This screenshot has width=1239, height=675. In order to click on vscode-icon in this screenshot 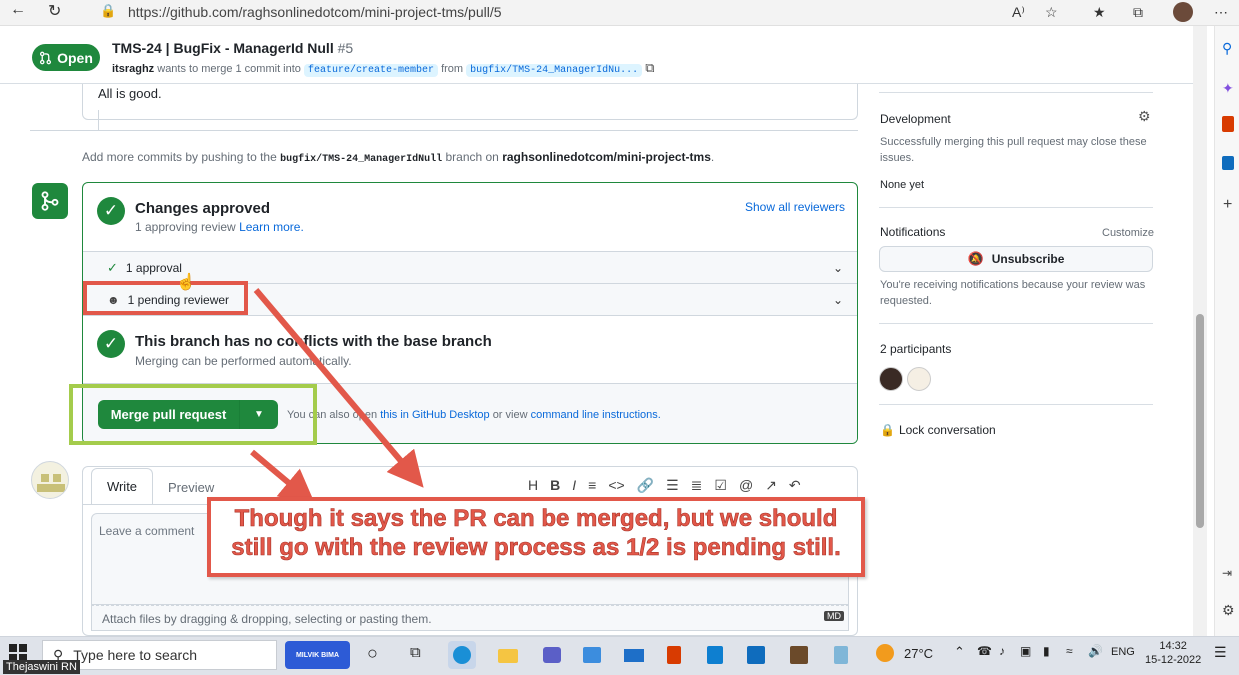, I will do `click(715, 655)`.